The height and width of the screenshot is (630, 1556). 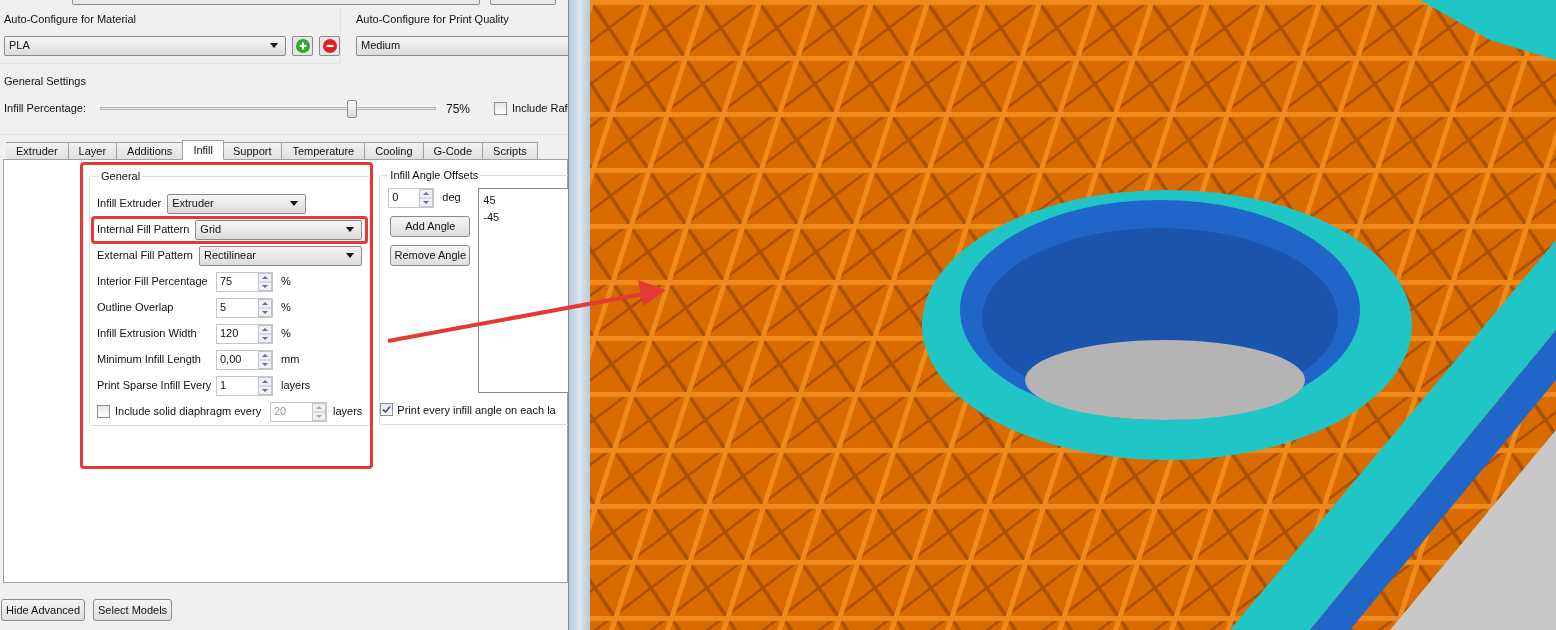 I want to click on tab: Temperature, so click(x=324, y=151).